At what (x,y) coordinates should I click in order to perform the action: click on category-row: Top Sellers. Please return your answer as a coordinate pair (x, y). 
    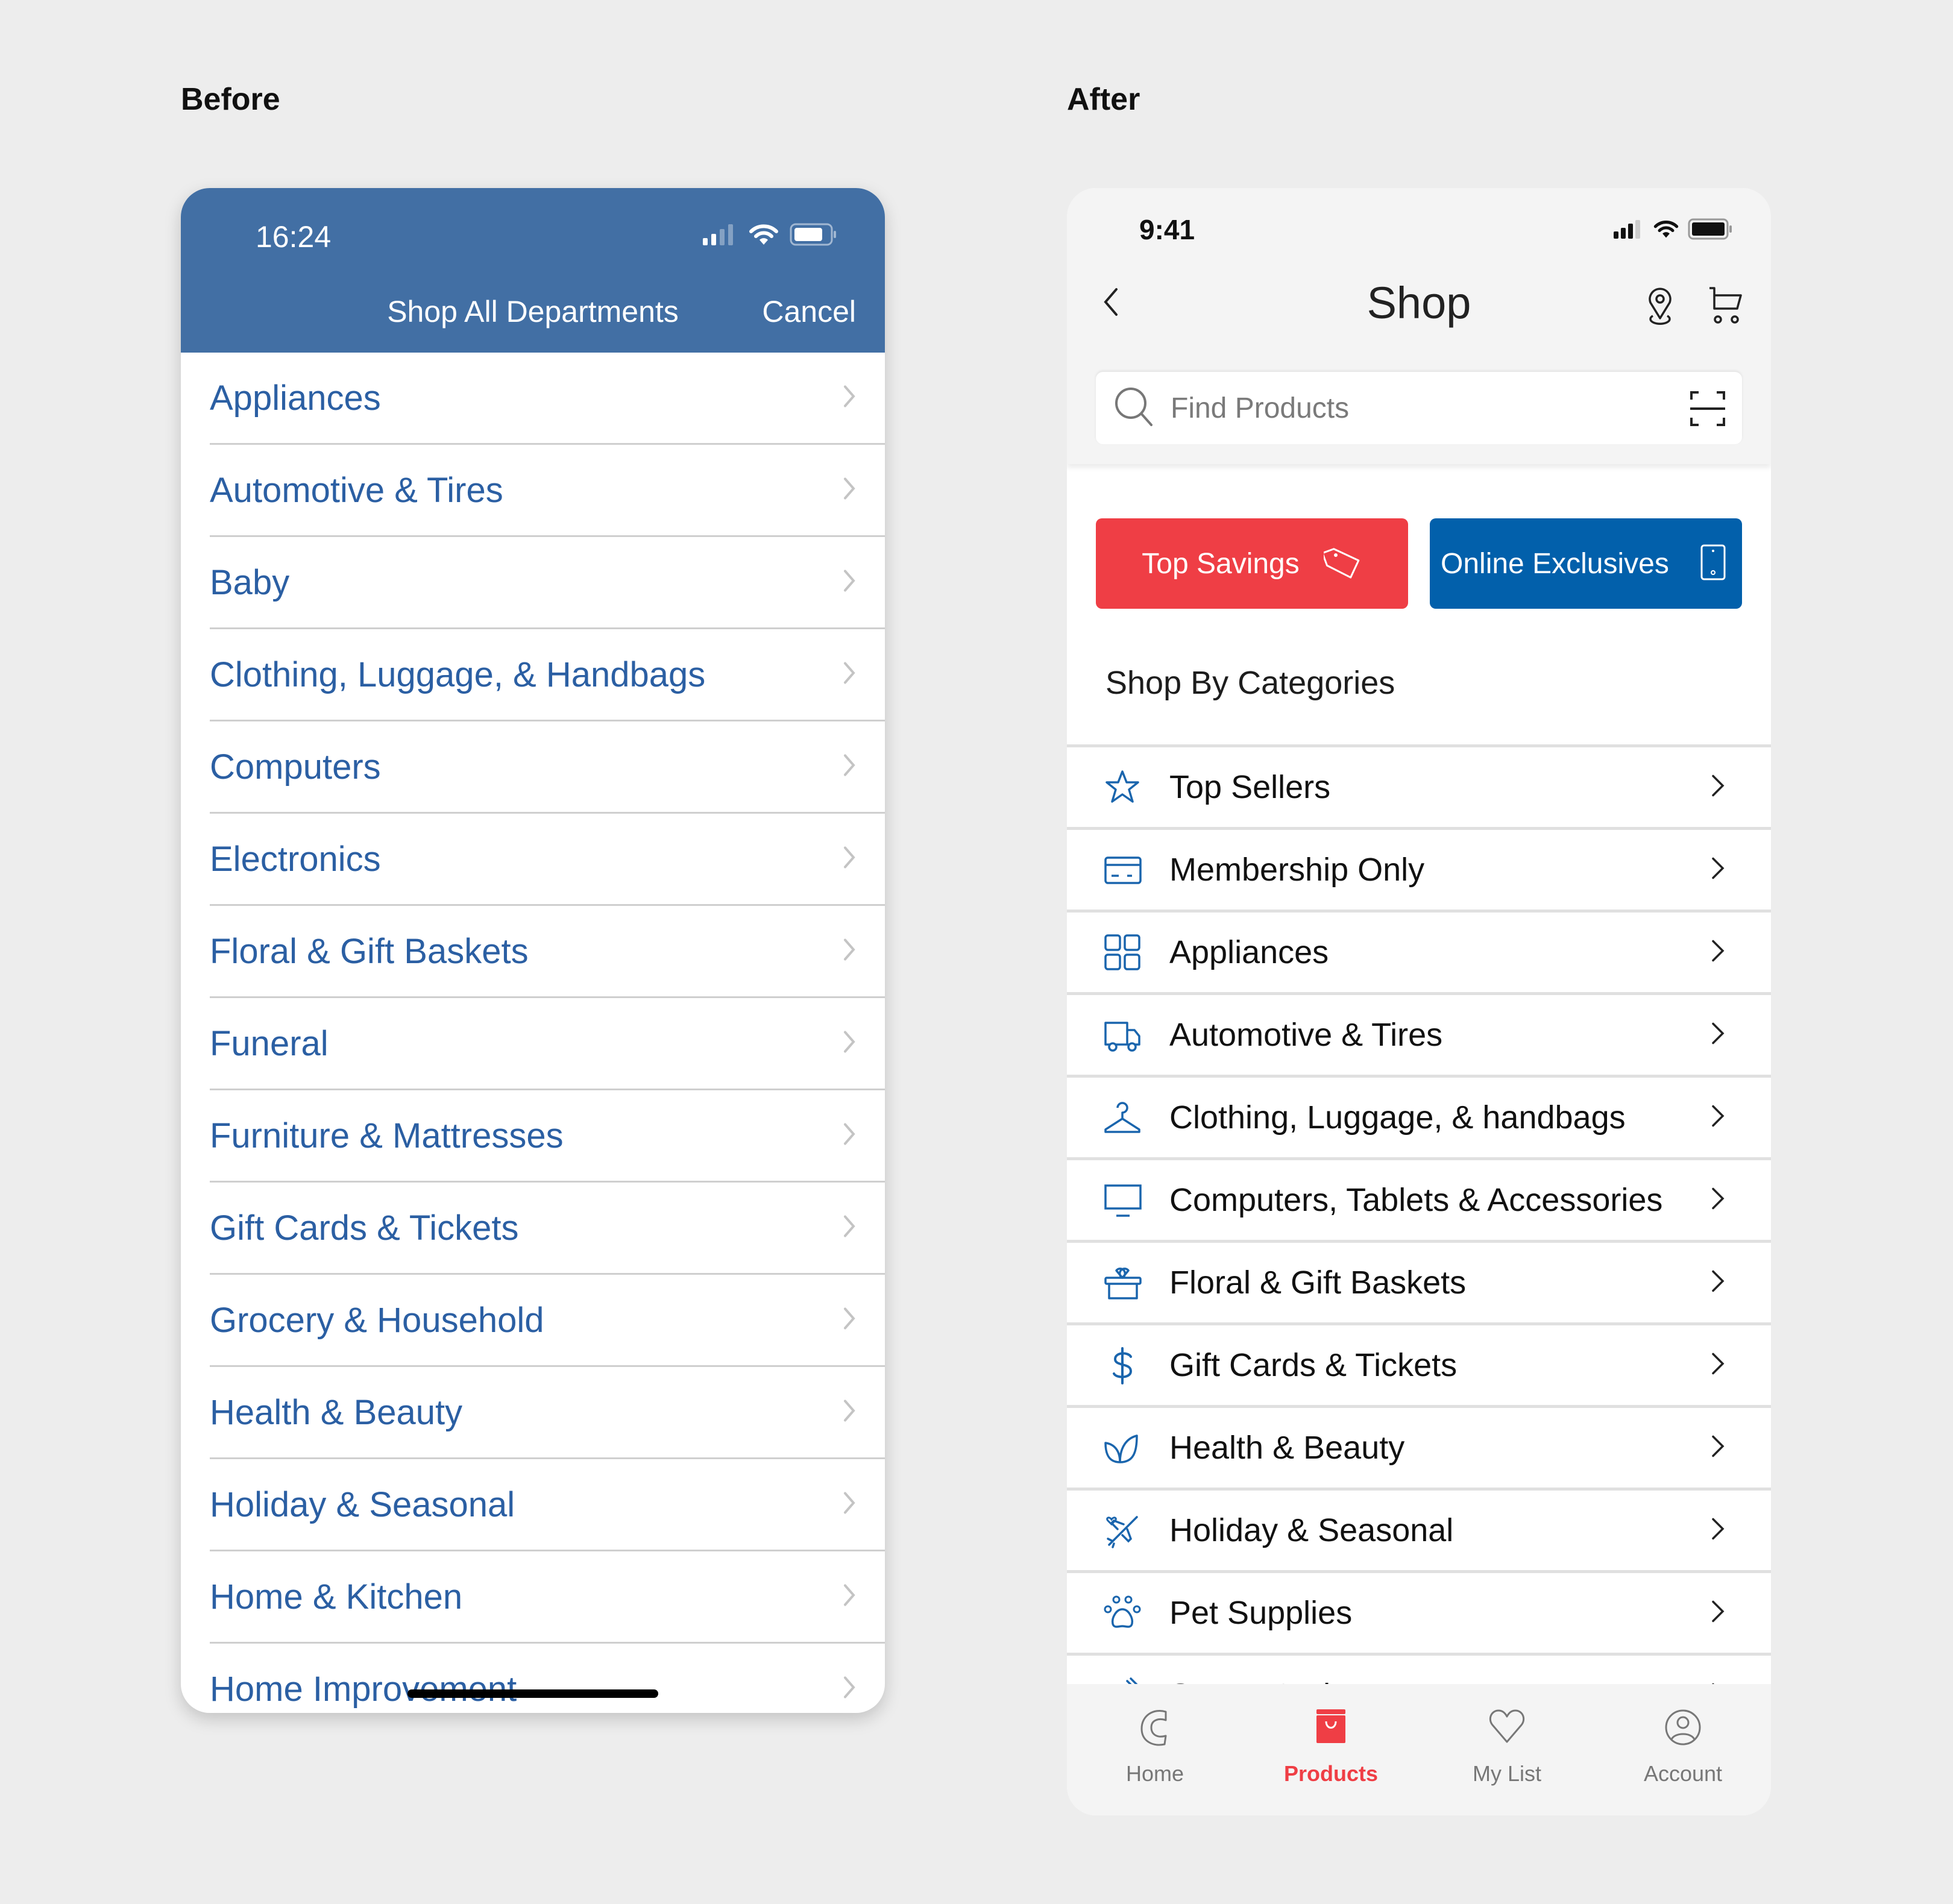
    Looking at the image, I should click on (1419, 785).